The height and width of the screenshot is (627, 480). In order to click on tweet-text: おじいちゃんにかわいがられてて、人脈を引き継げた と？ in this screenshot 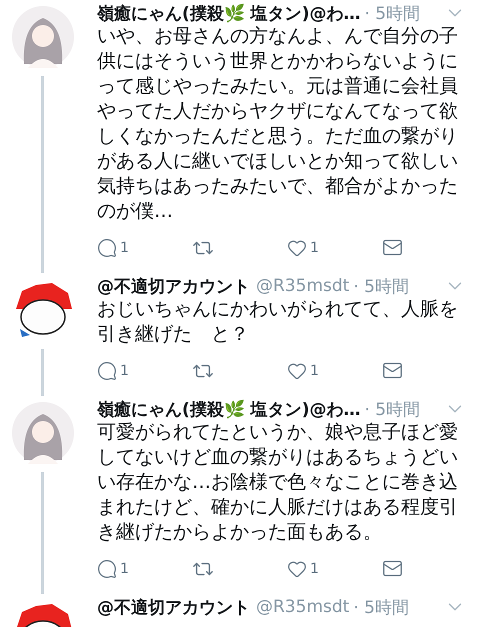, I will do `click(278, 322)`.